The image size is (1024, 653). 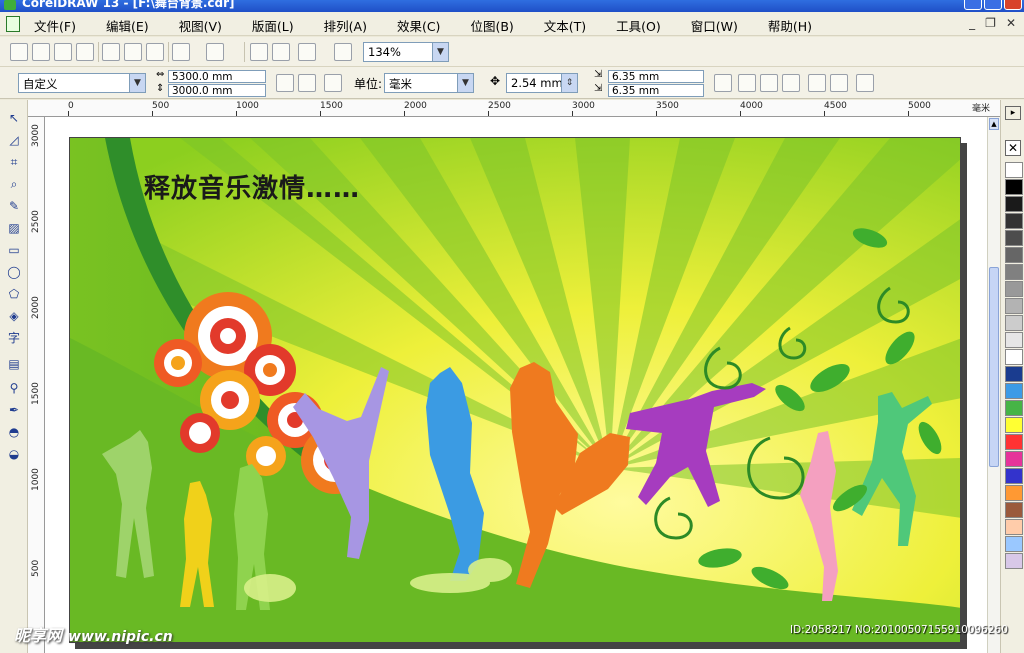 I want to click on close-button, so click(x=1013, y=5).